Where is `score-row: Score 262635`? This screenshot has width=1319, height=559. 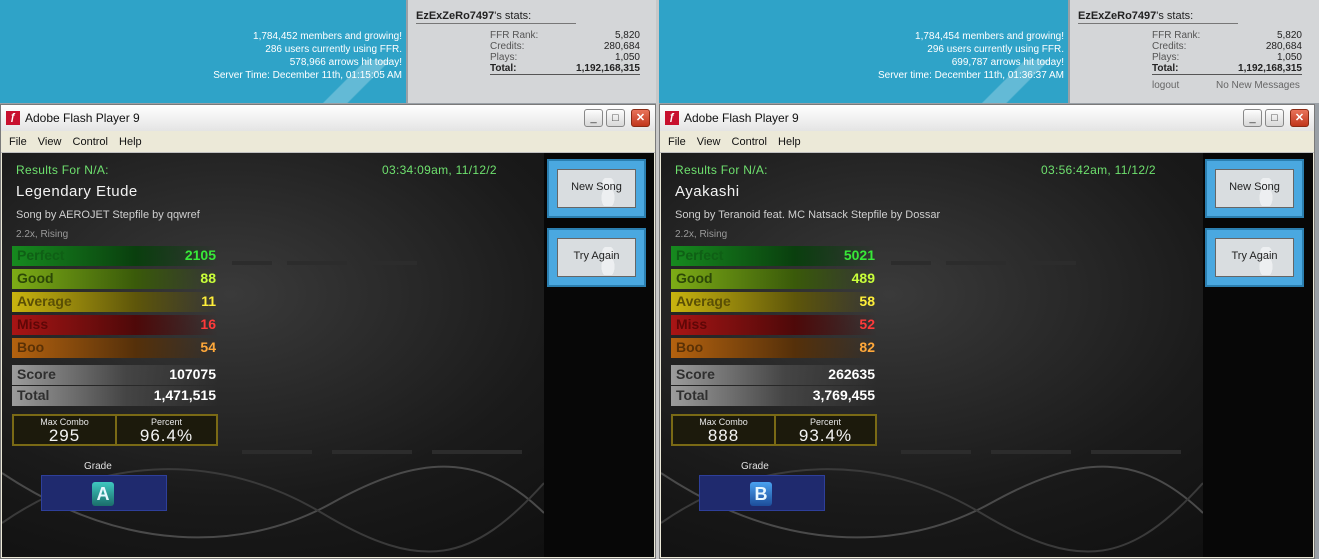
score-row: Score 262635 is located at coordinates (774, 375).